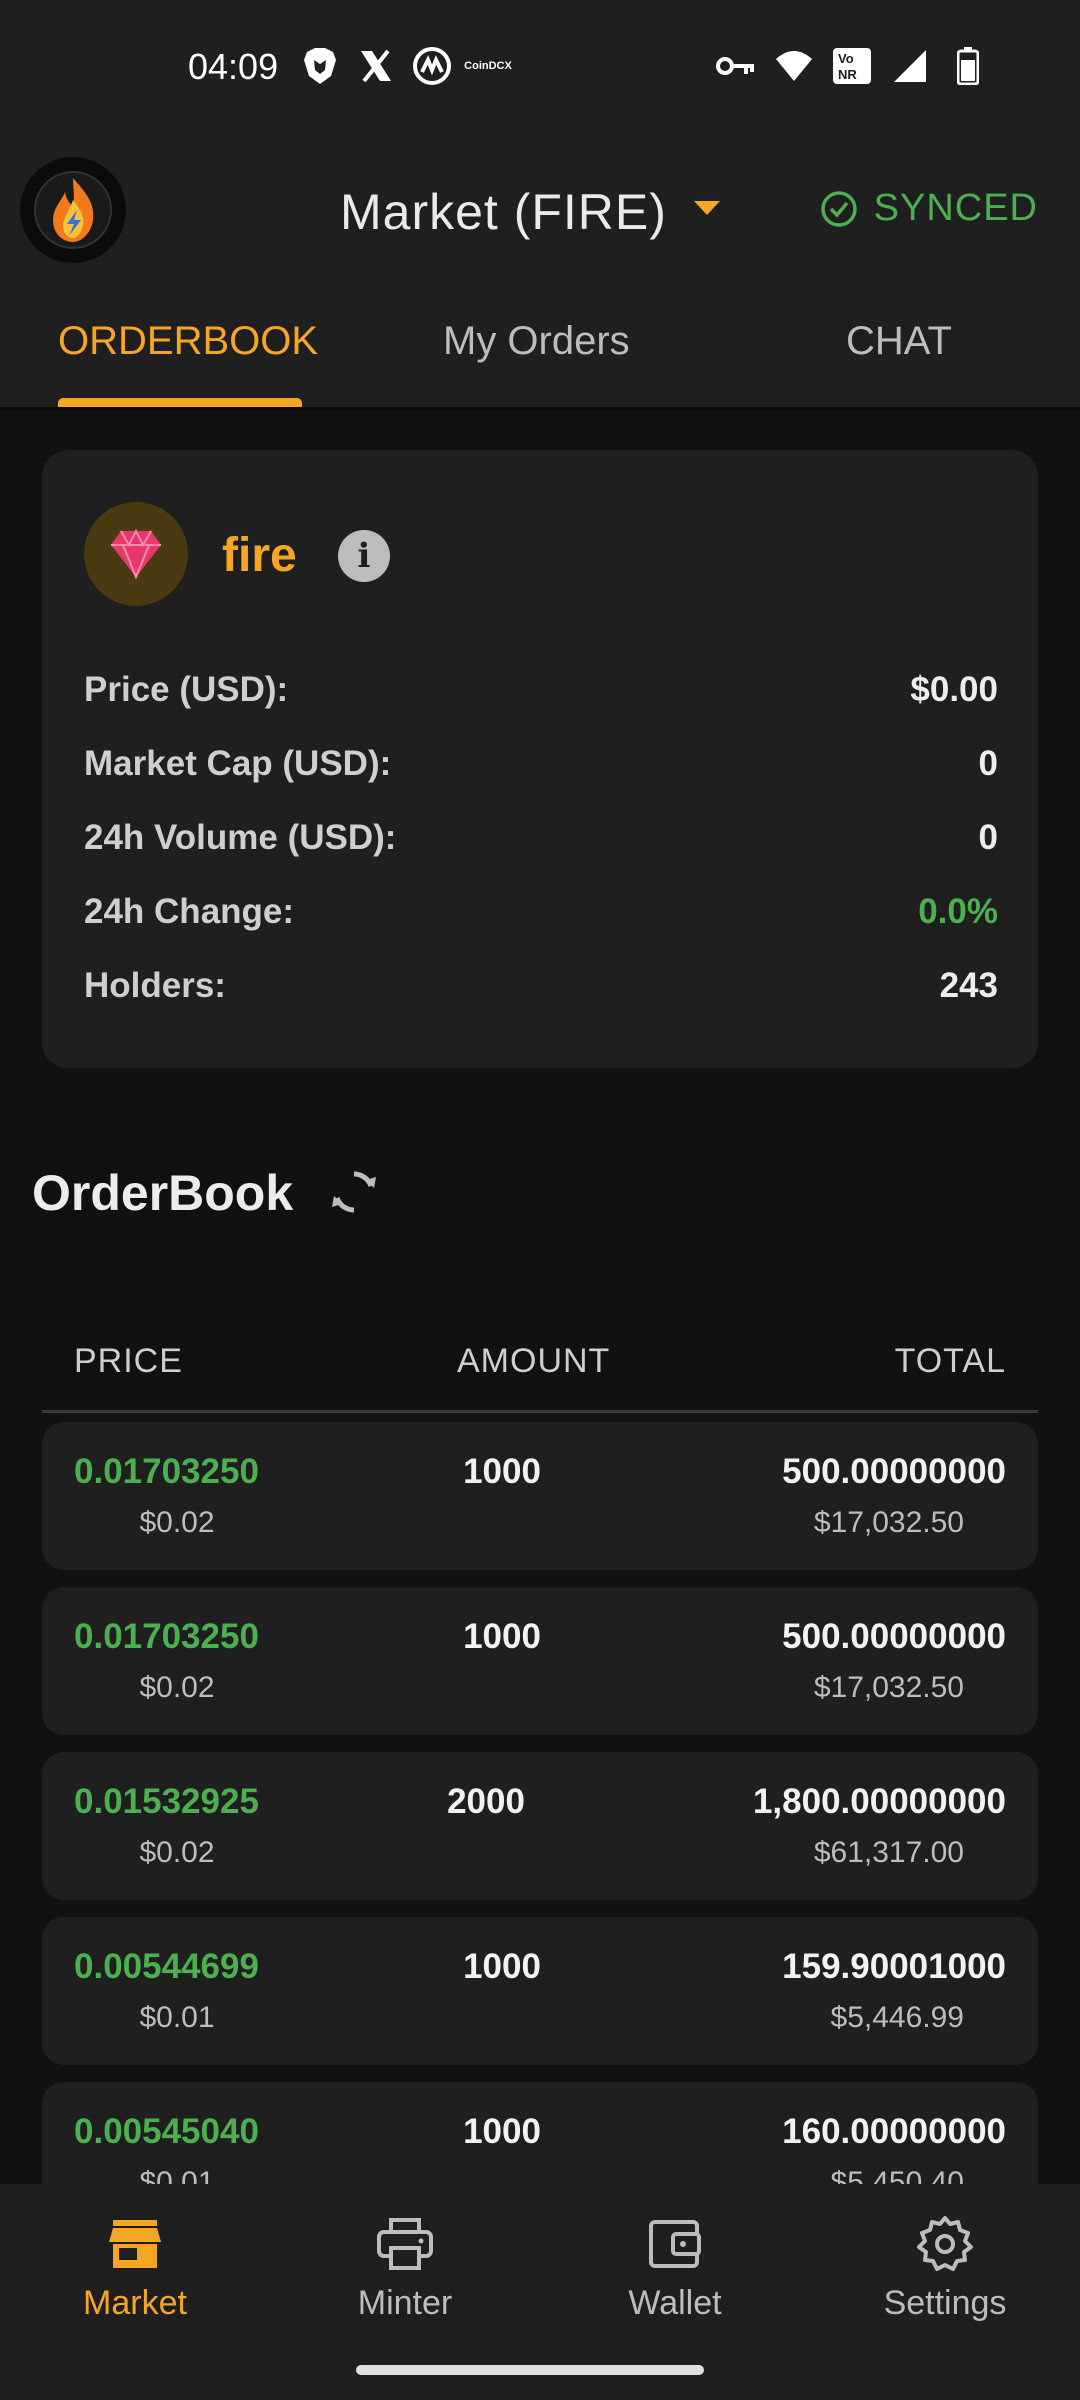 This screenshot has height=2400, width=1080. What do you see at coordinates (540, 1411) in the screenshot?
I see `header-divider` at bounding box center [540, 1411].